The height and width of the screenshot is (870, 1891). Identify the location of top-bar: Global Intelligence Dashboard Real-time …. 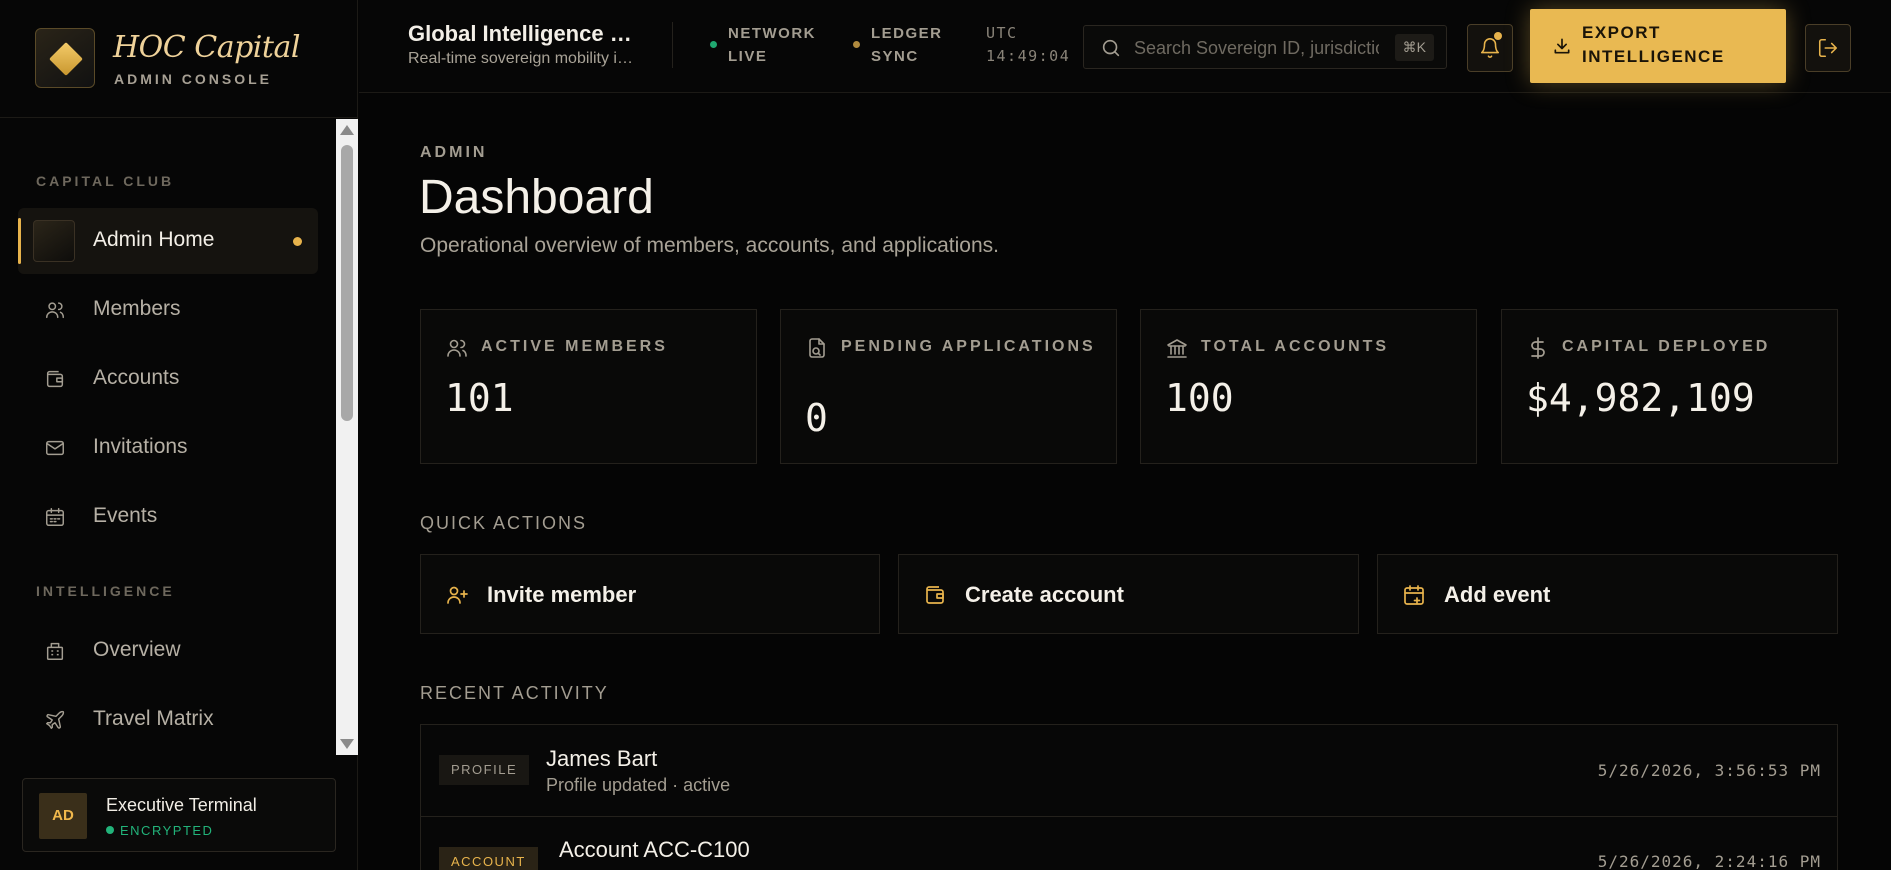
(1125, 46).